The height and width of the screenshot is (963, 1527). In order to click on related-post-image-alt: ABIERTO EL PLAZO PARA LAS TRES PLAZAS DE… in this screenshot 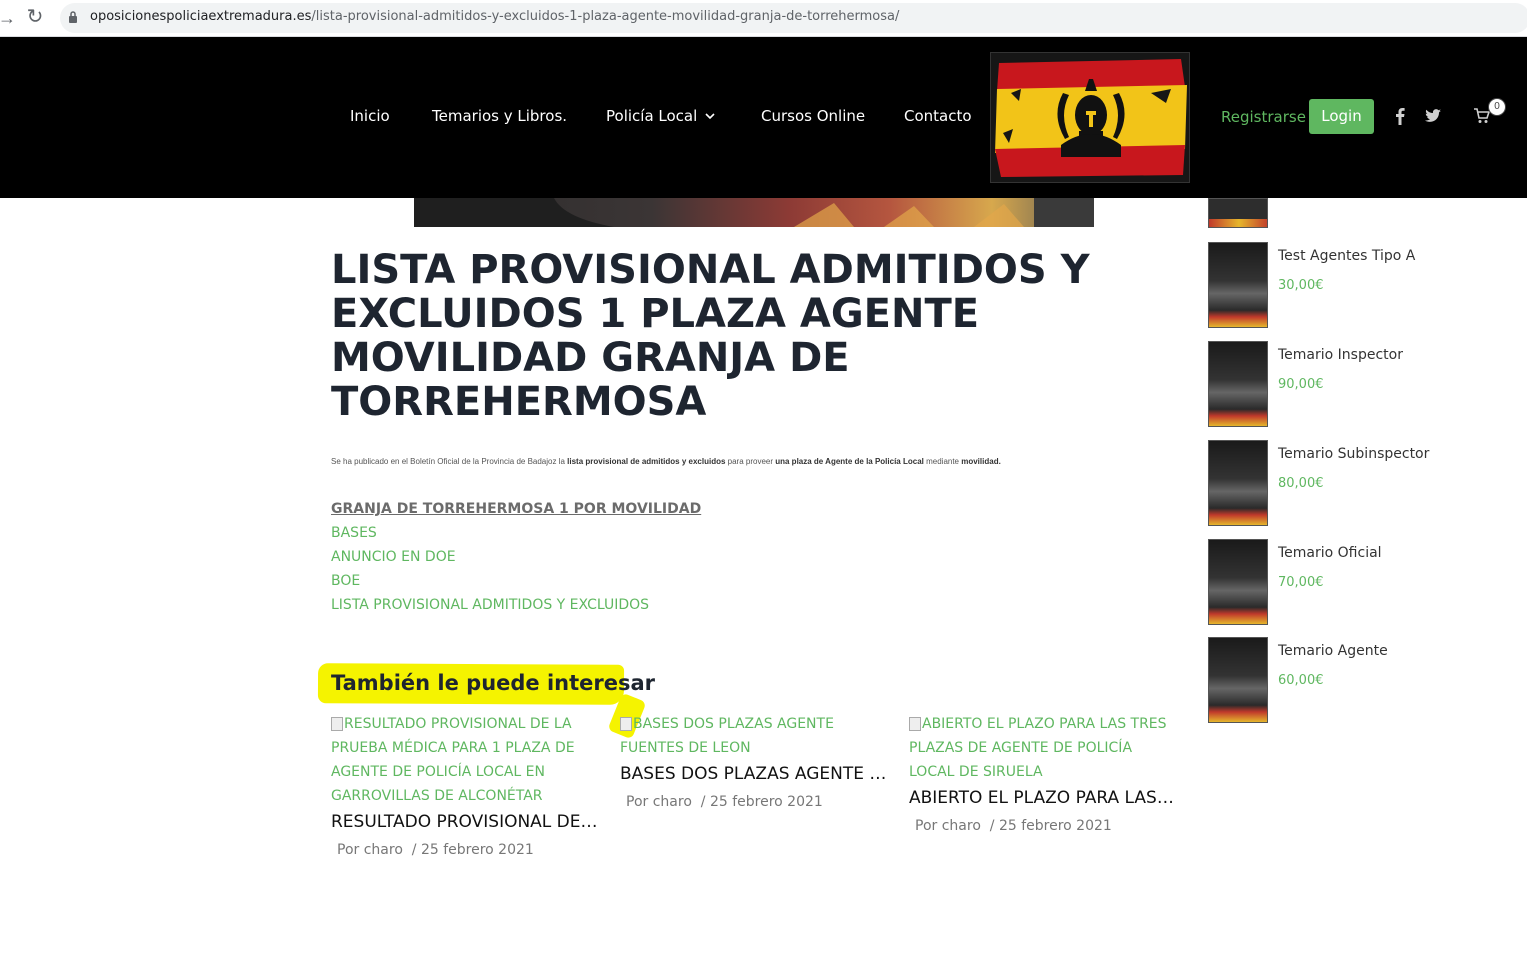, I will do `click(1044, 748)`.